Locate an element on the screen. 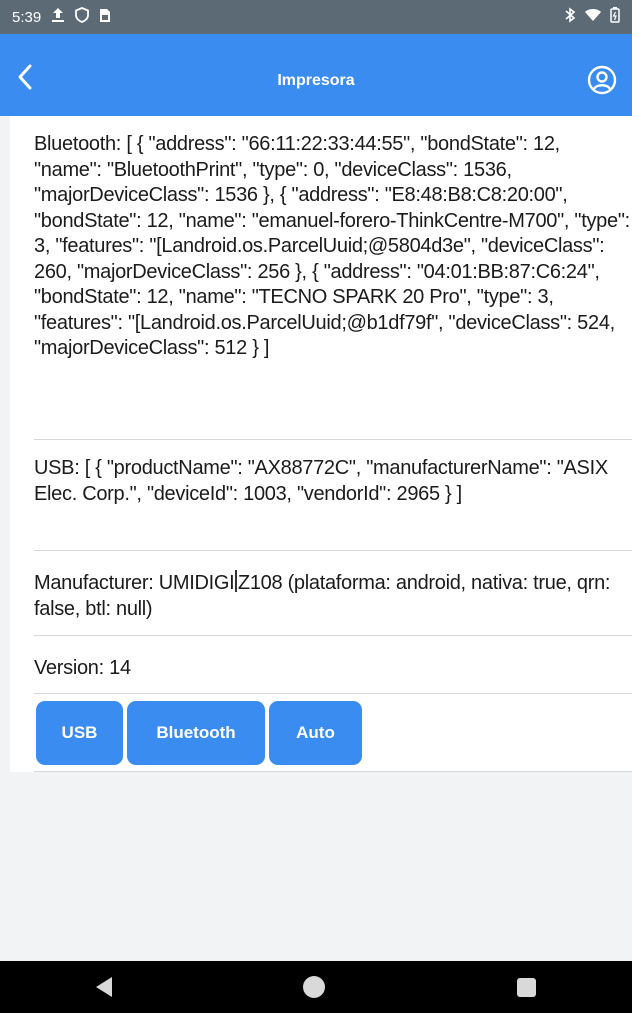 The height and width of the screenshot is (1013, 632). shield-icon is located at coordinates (82, 17).